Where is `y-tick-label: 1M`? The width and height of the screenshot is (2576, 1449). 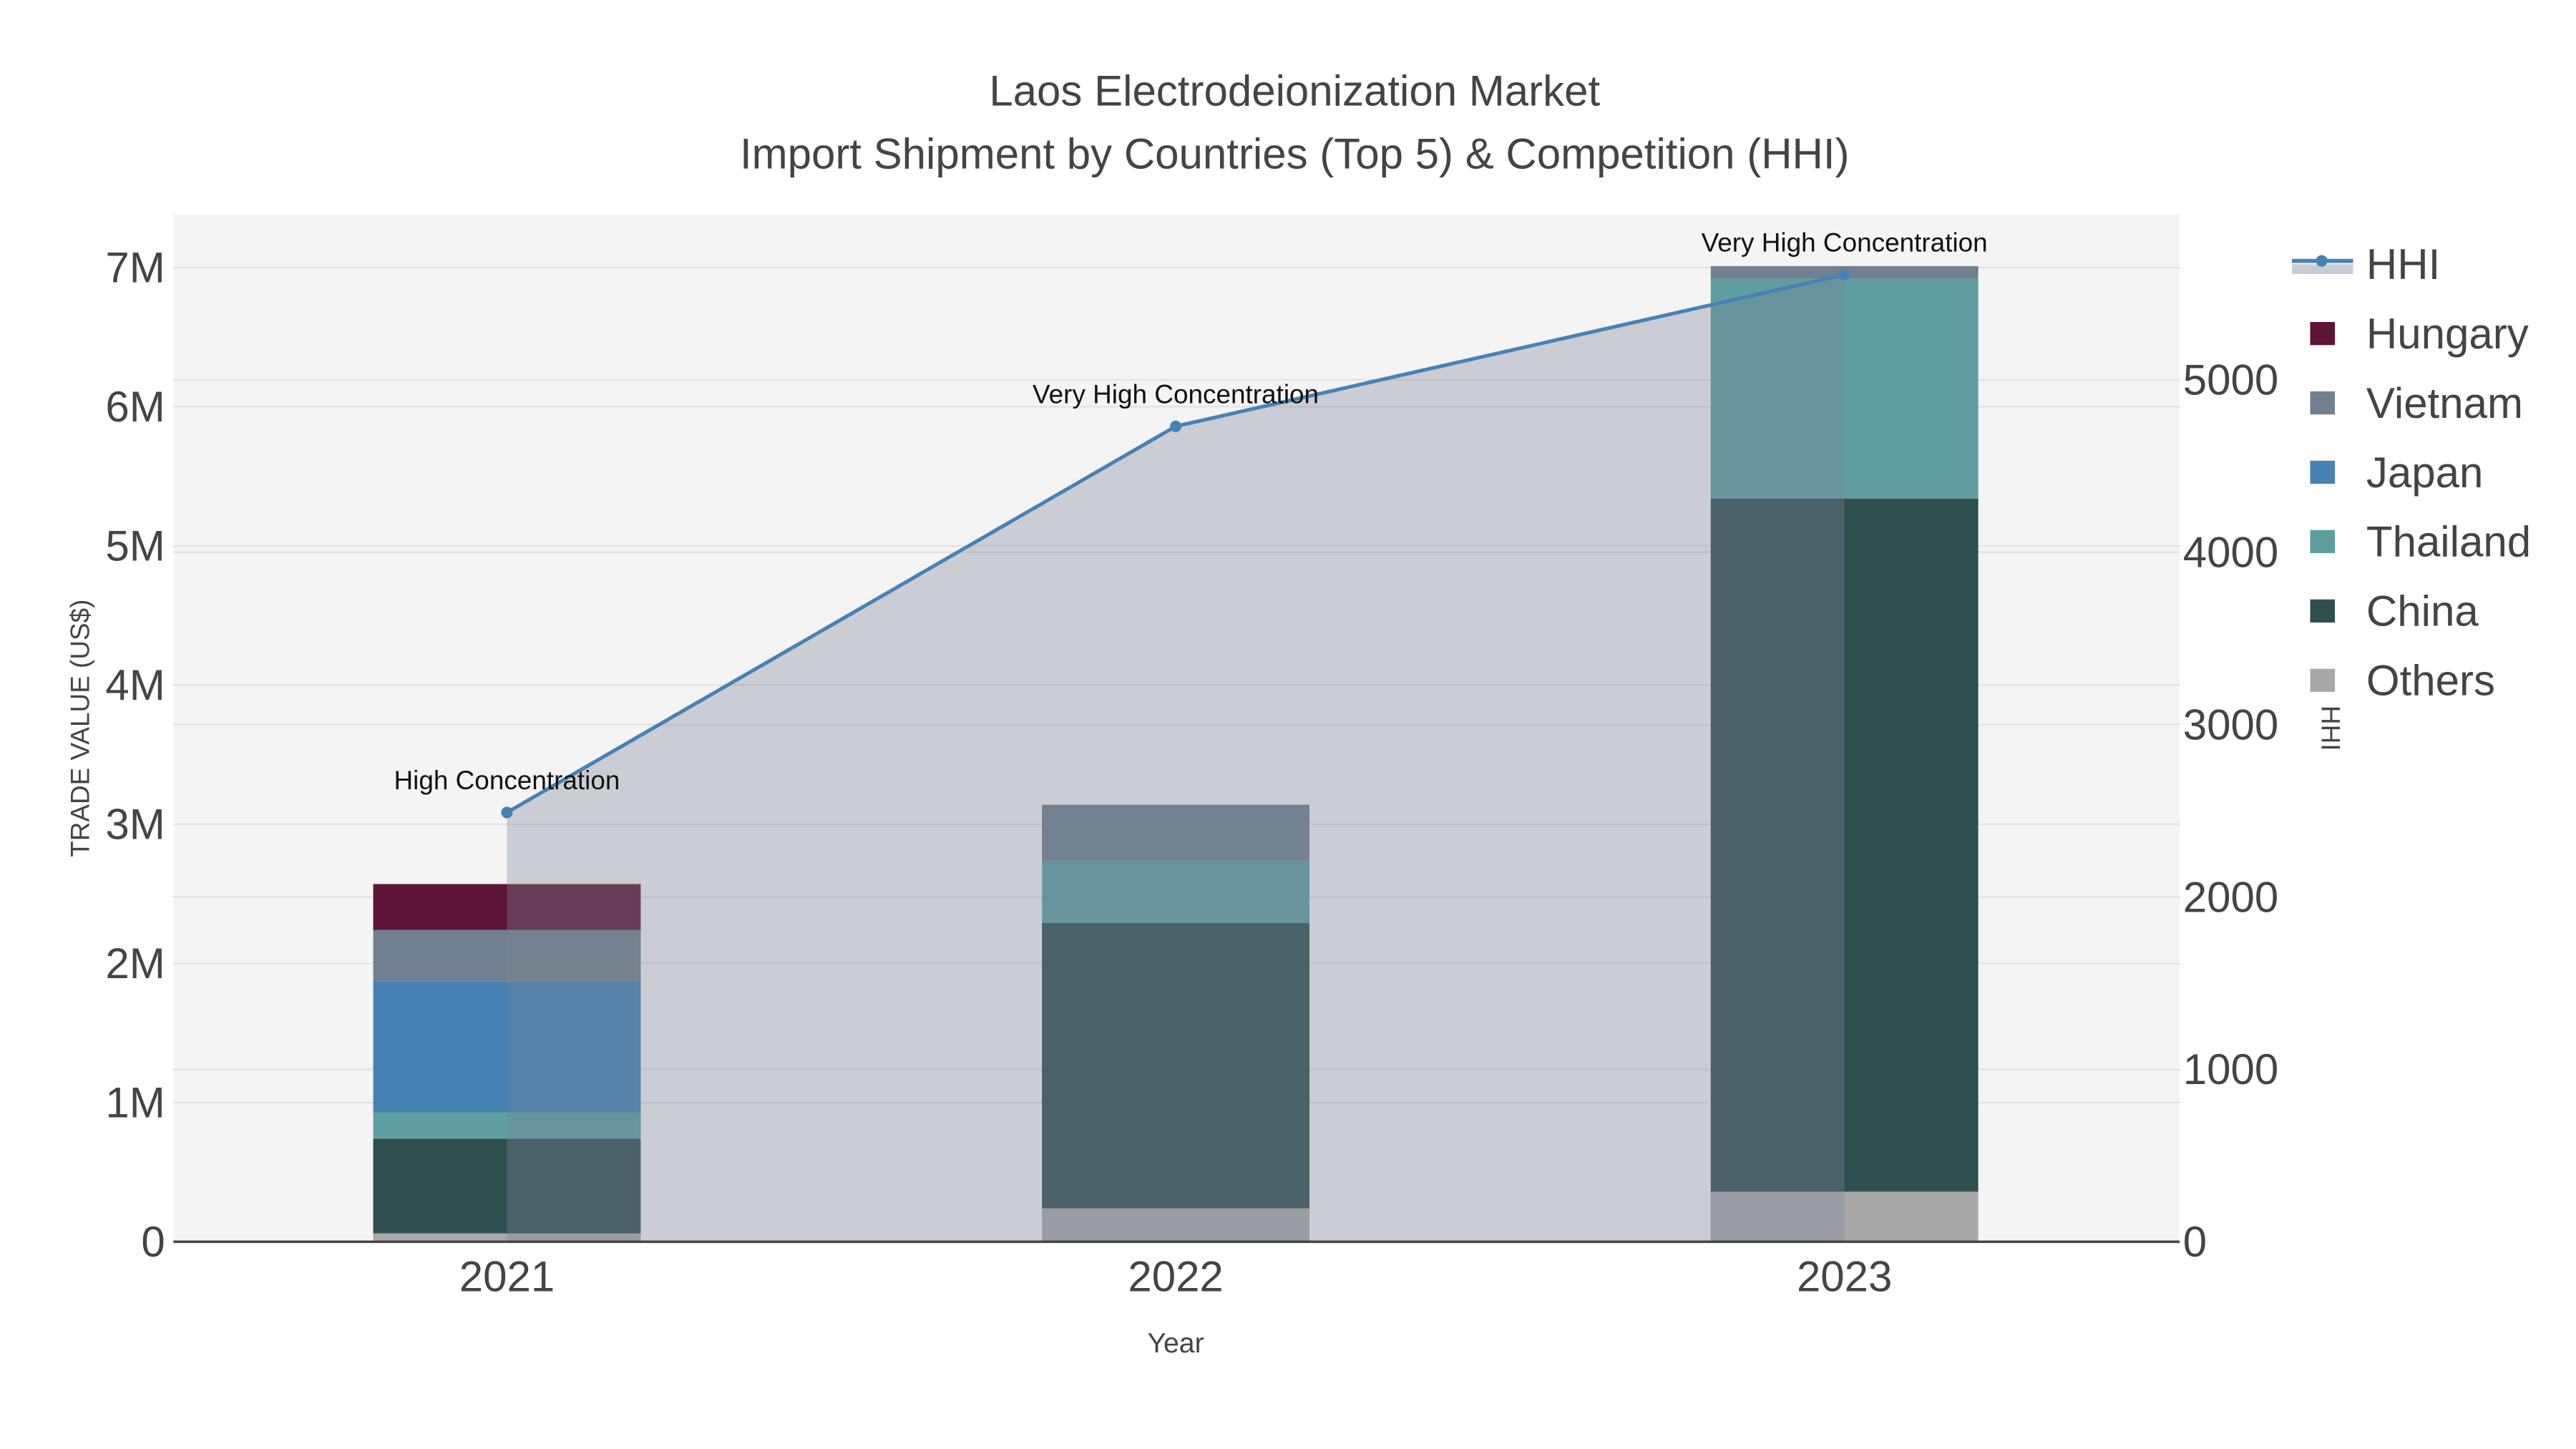
y-tick-label: 1M is located at coordinates (135, 1103).